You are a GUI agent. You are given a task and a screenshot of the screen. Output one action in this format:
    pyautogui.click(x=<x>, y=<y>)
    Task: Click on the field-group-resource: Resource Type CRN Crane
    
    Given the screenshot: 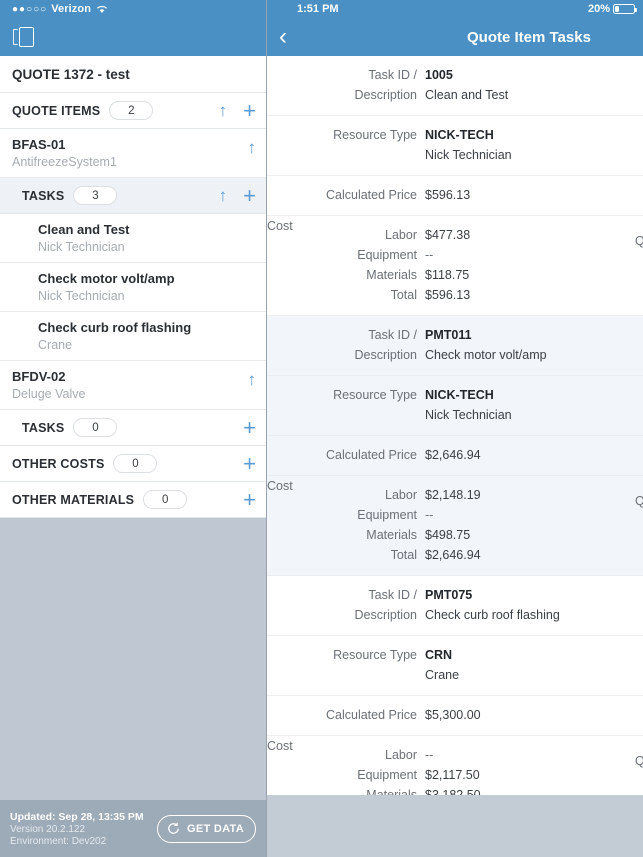 What is the action you would take?
    pyautogui.click(x=455, y=666)
    